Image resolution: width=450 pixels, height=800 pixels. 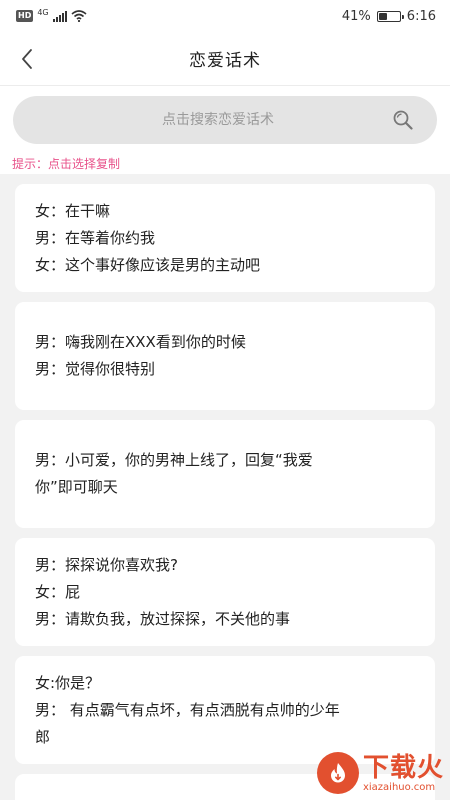 What do you see at coordinates (337, 773) in the screenshot?
I see `flame-logo-icon` at bounding box center [337, 773].